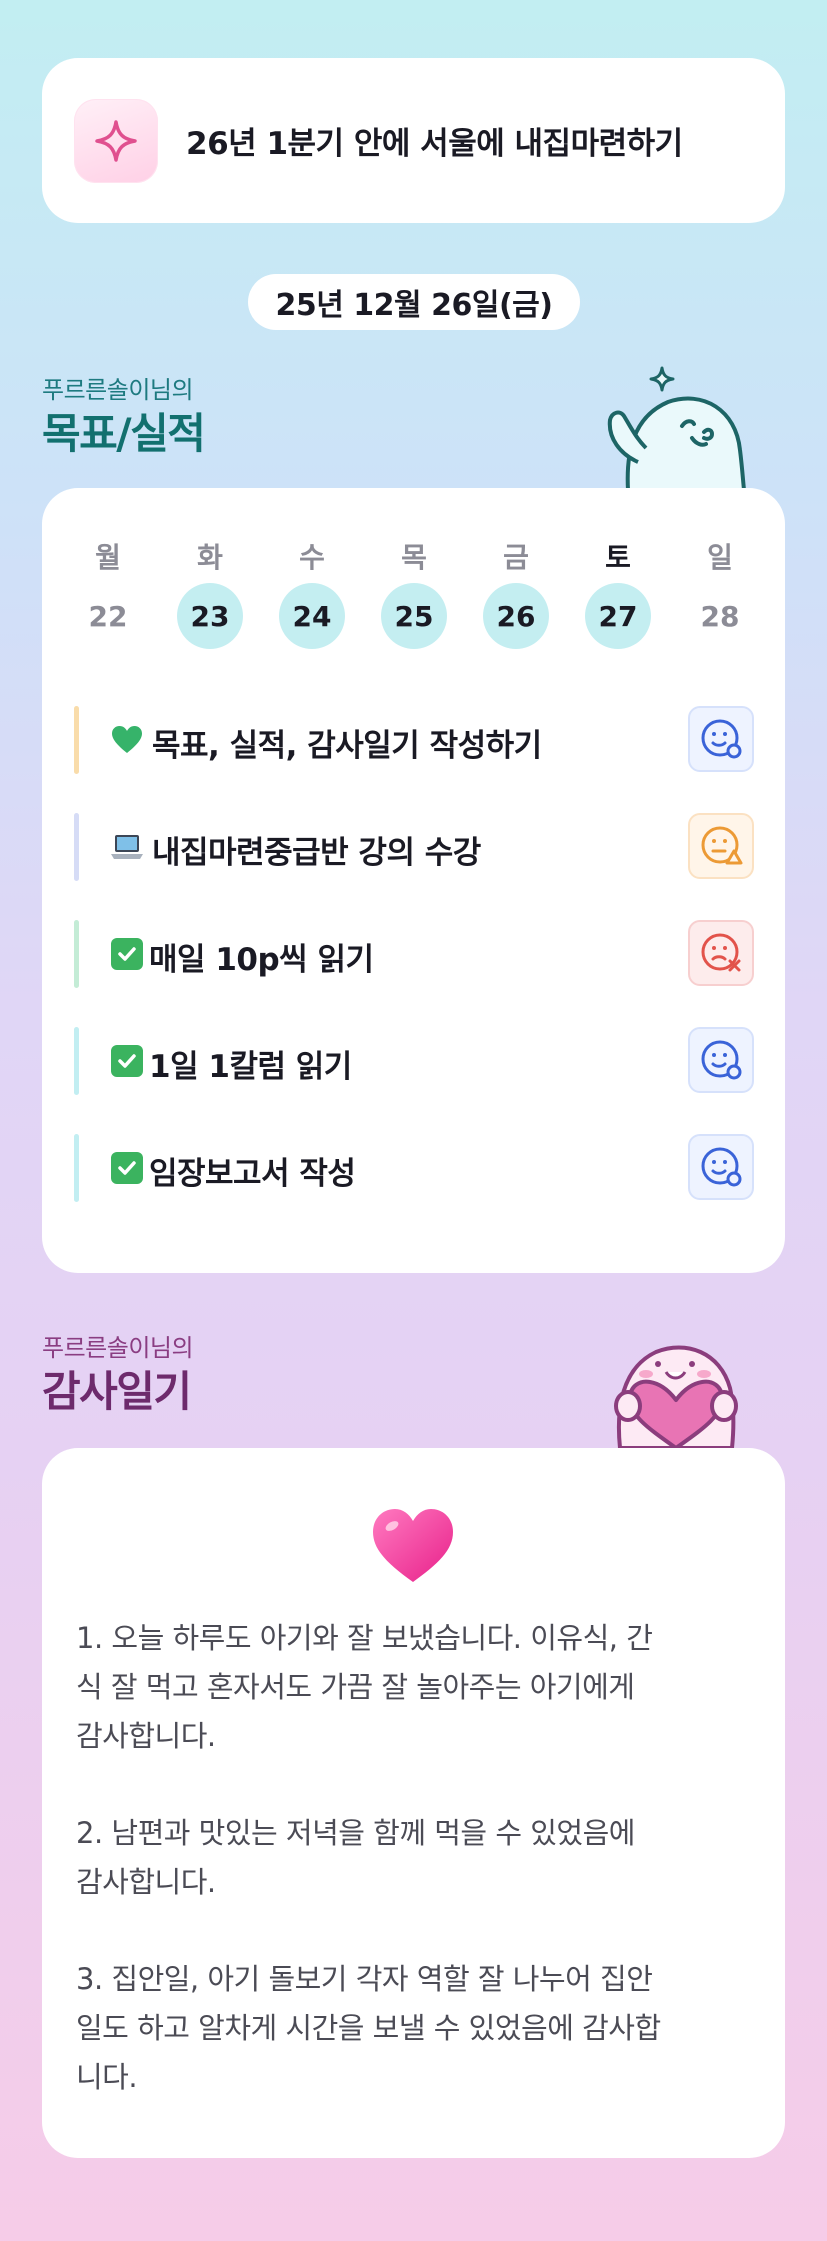 The image size is (827, 2241). What do you see at coordinates (250, 1067) in the screenshot?
I see `goal-item-label: 1일 1칼럼 읽기` at bounding box center [250, 1067].